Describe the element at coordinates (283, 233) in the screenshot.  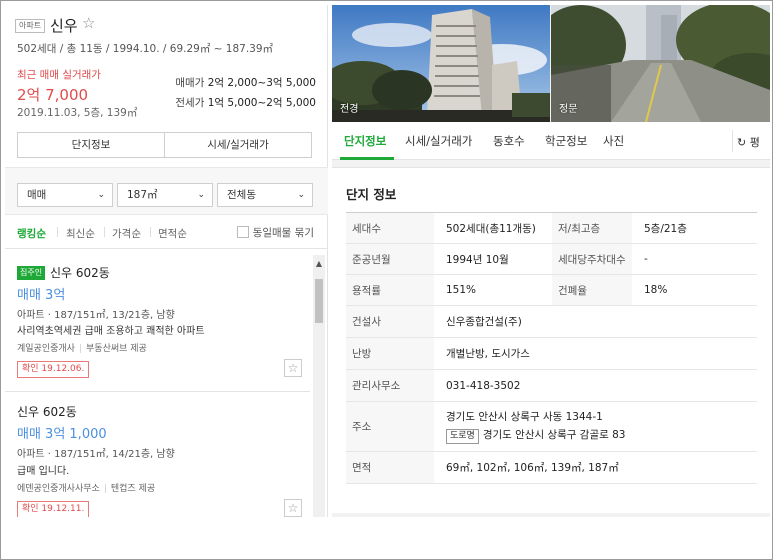
I see `group-same-listings-label: 동일매물 묶기` at that location.